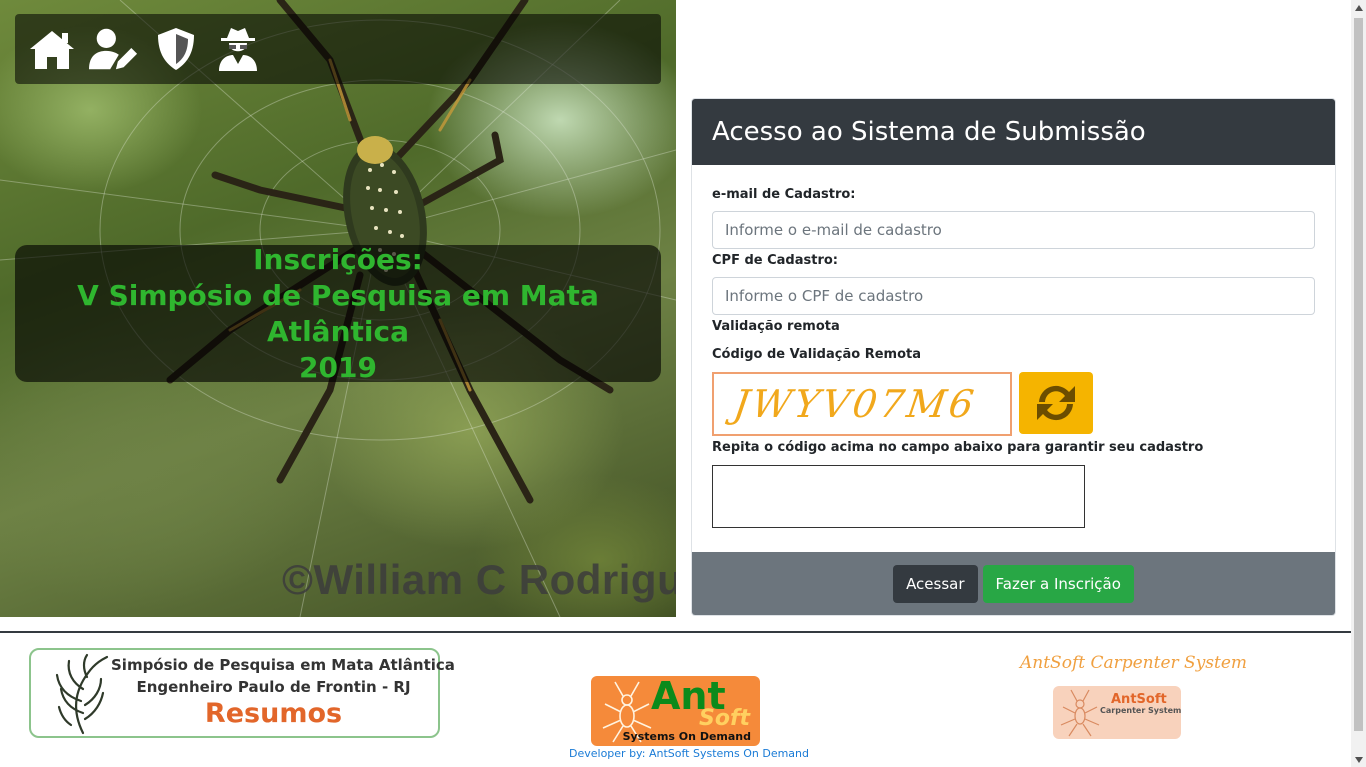 The width and height of the screenshot is (1366, 767). Describe the element at coordinates (52, 49) in the screenshot. I see `home-icon` at that location.